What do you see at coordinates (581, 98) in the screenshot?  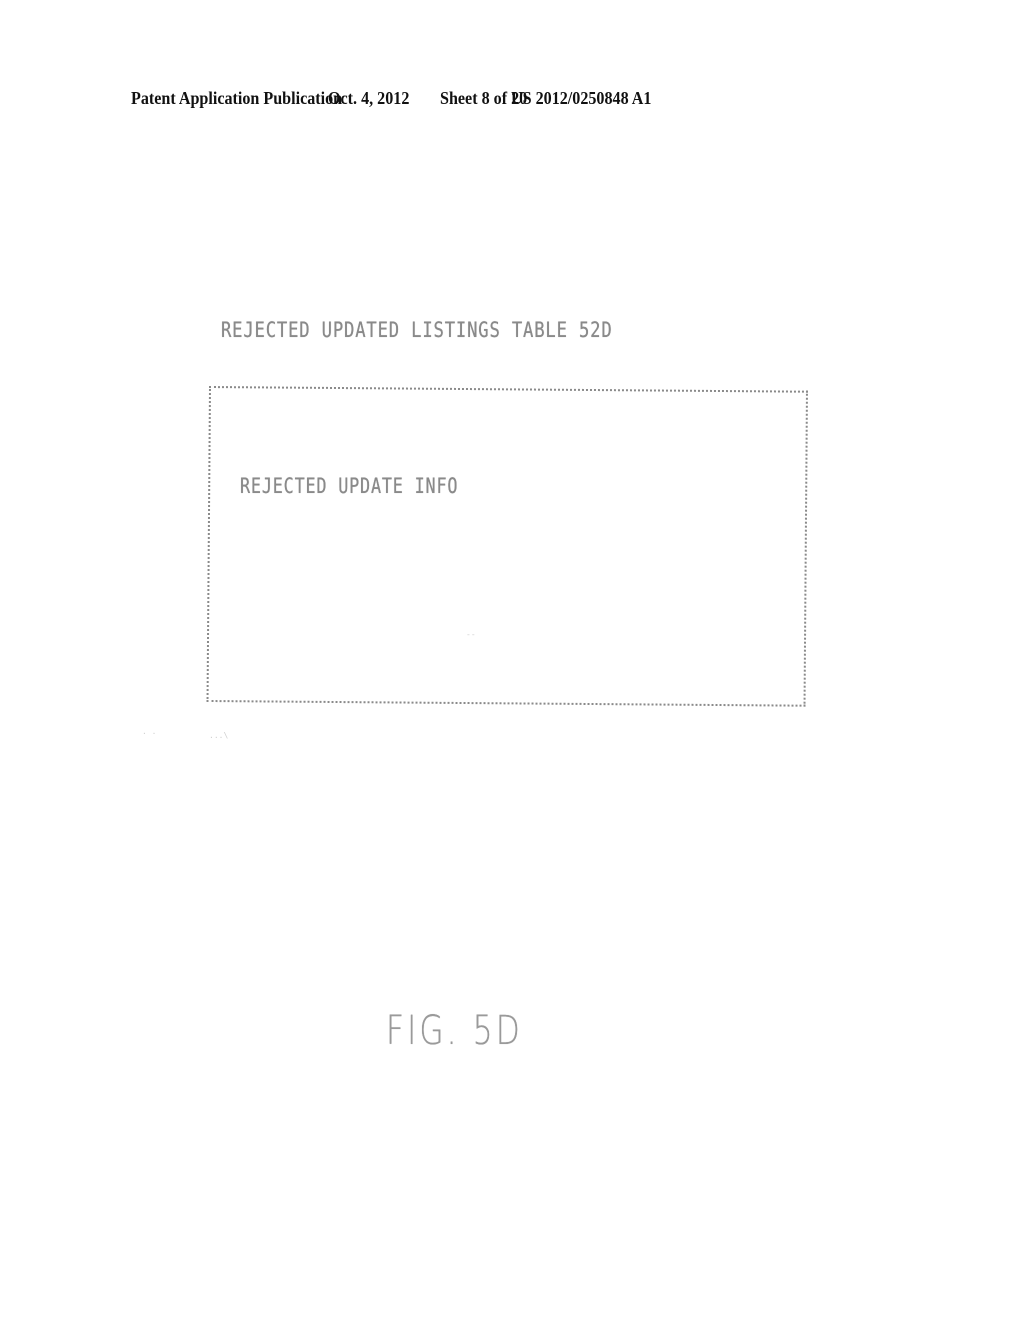 I see `publication-number: US 2012/0250848 A1` at bounding box center [581, 98].